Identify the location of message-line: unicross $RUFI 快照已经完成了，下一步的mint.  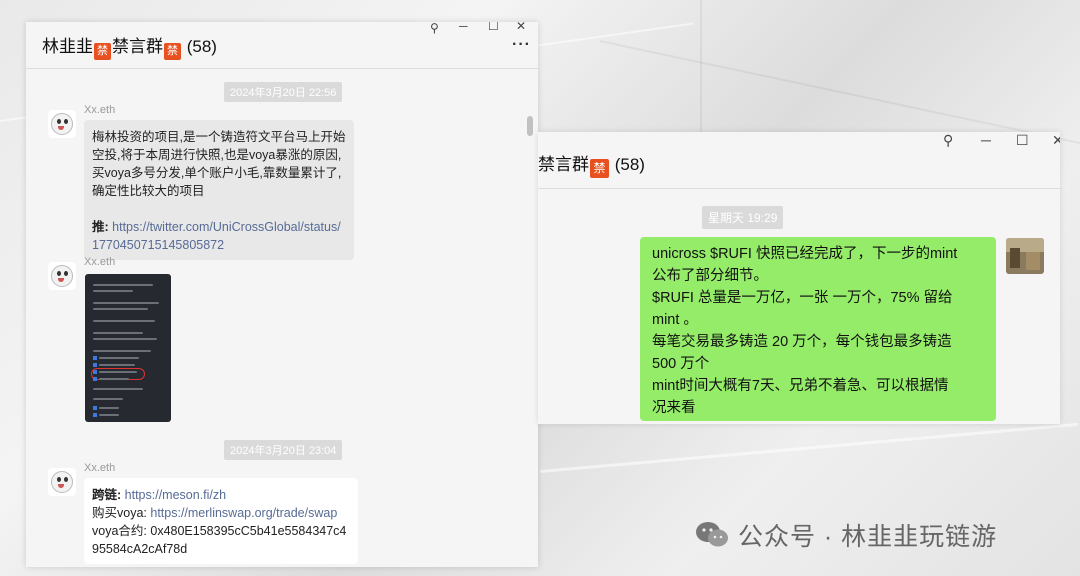
(805, 254).